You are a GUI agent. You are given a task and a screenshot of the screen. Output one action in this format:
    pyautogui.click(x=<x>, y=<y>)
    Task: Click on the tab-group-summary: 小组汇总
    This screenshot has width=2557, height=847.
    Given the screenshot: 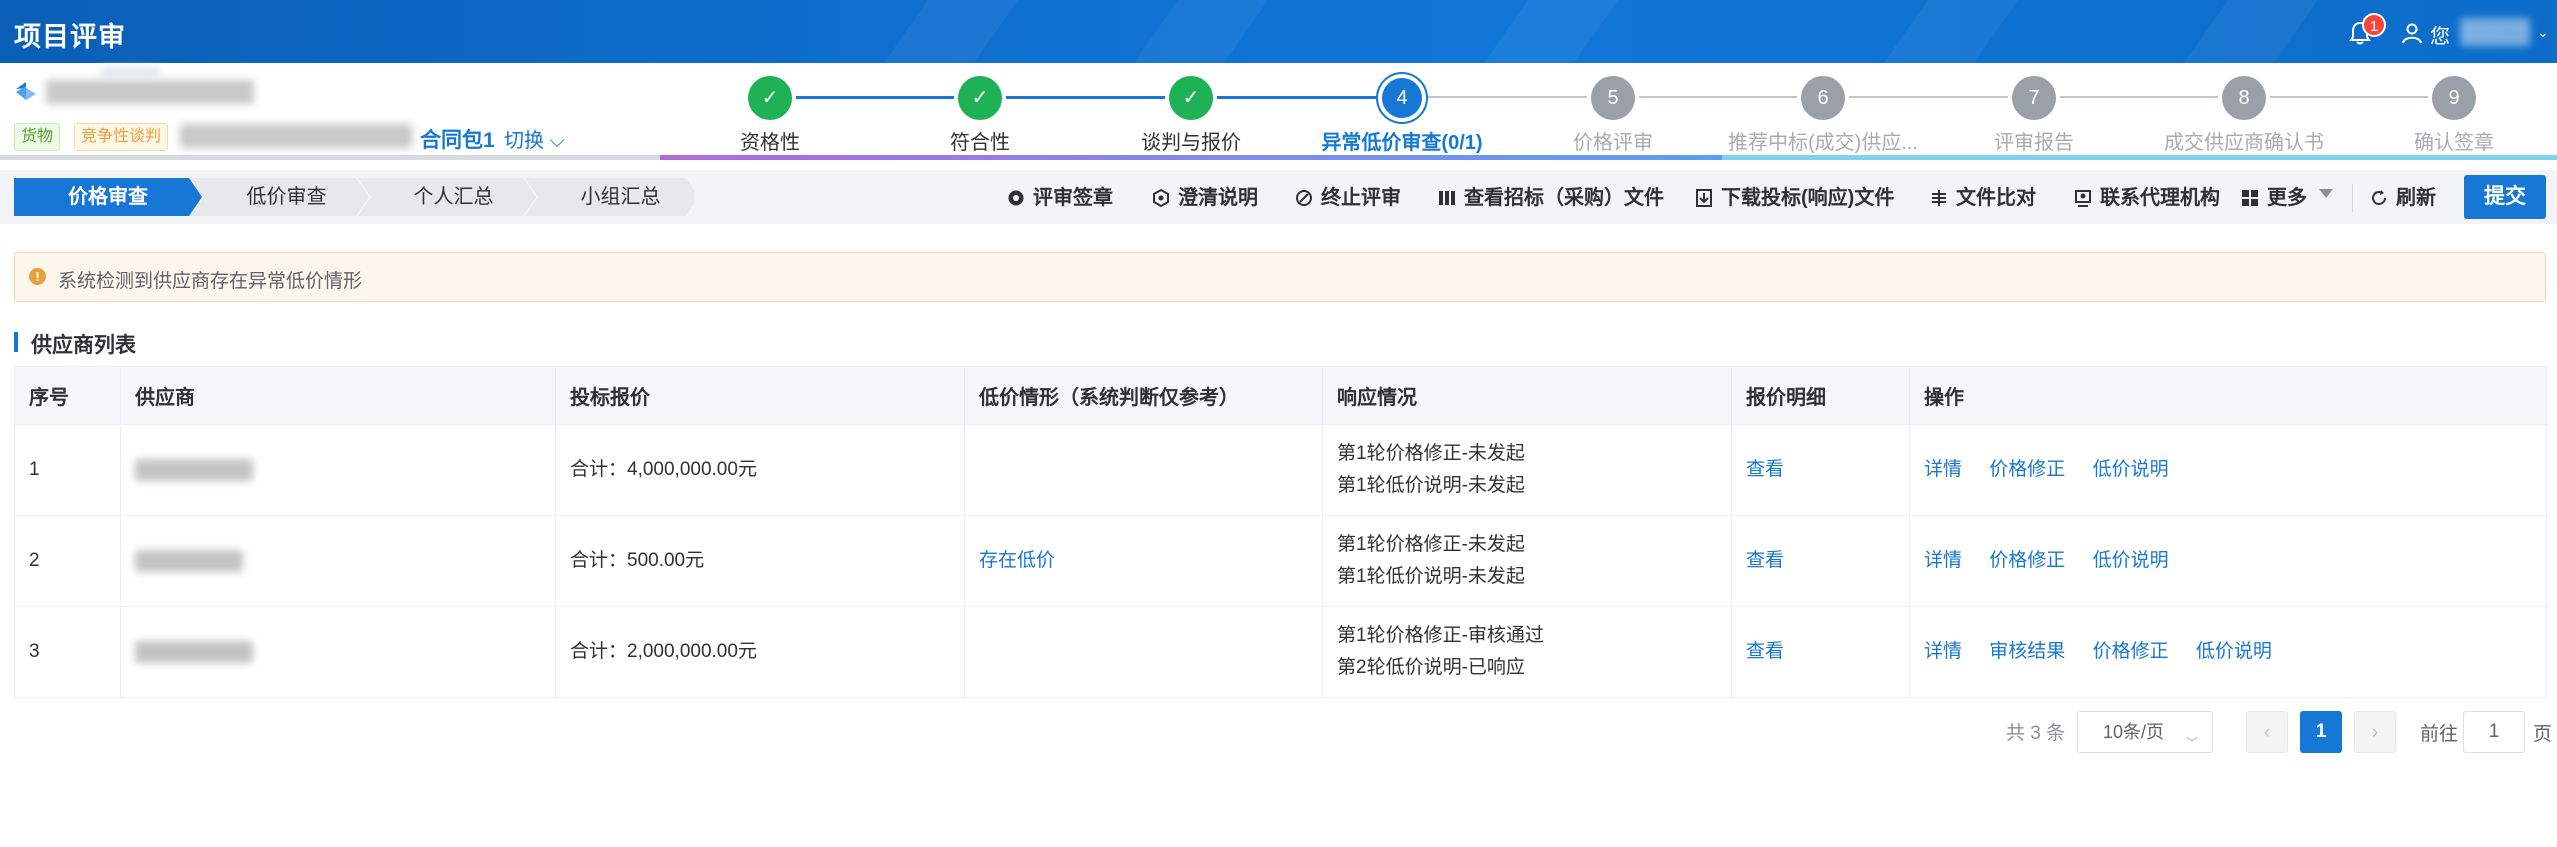 What is the action you would take?
    pyautogui.click(x=620, y=197)
    